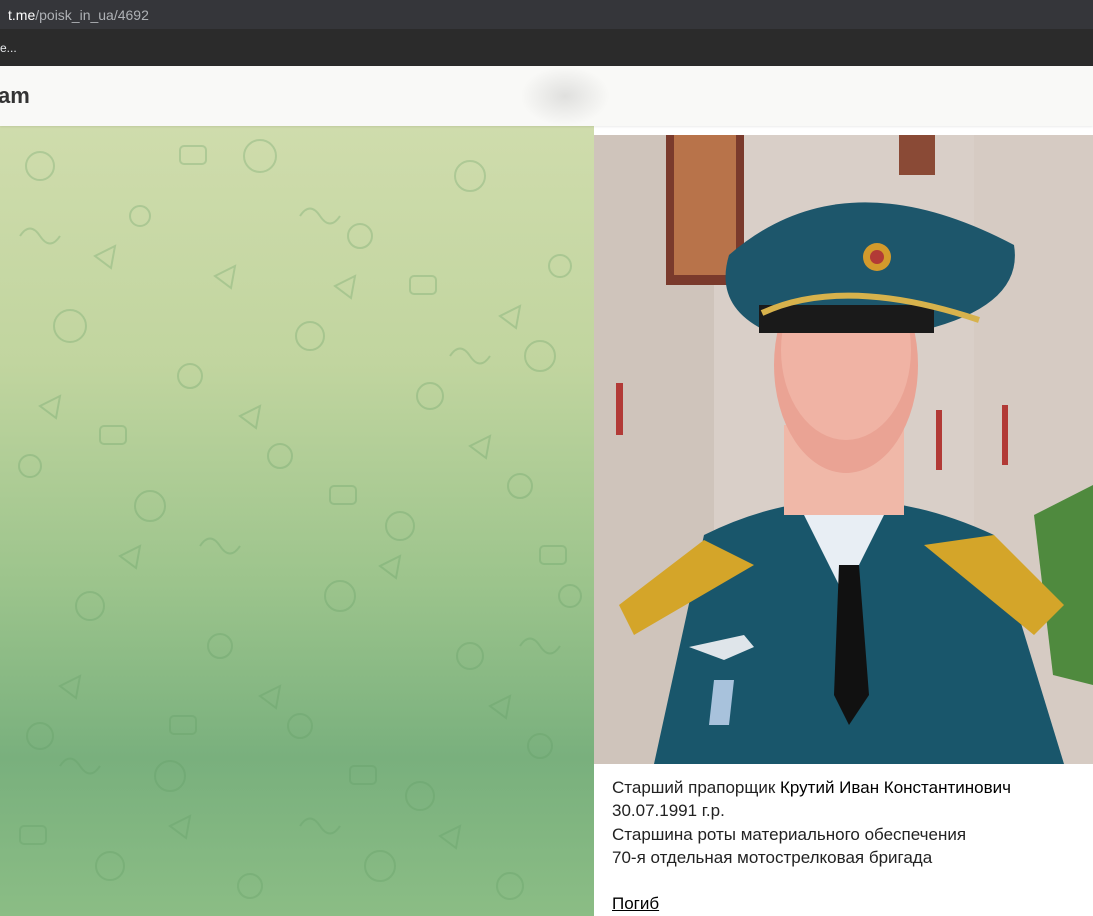 This screenshot has width=1093, height=916. What do you see at coordinates (668, 811) in the screenshot?
I see `soldier-birth: 30.07.1991 г.р.` at bounding box center [668, 811].